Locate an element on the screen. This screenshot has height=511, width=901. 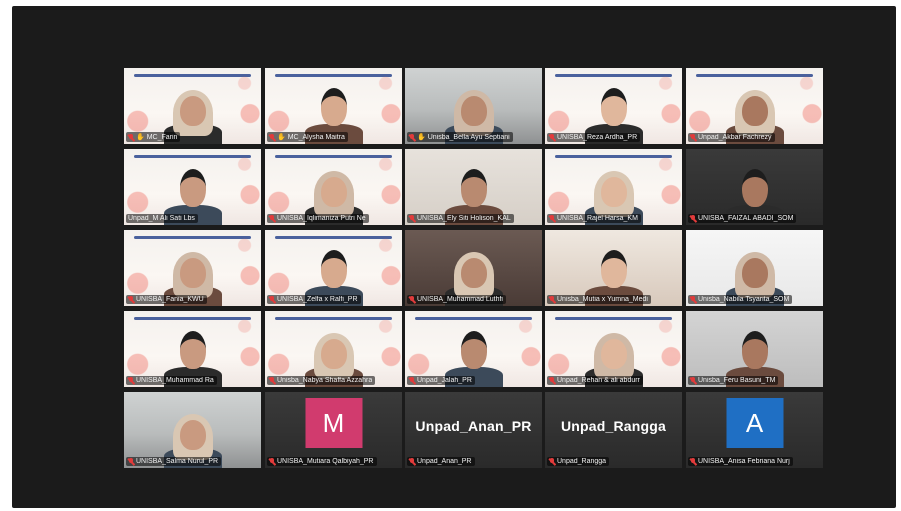
participant-tile: Unpad_Akbar Fachrezy is located at coordinates (754, 106).